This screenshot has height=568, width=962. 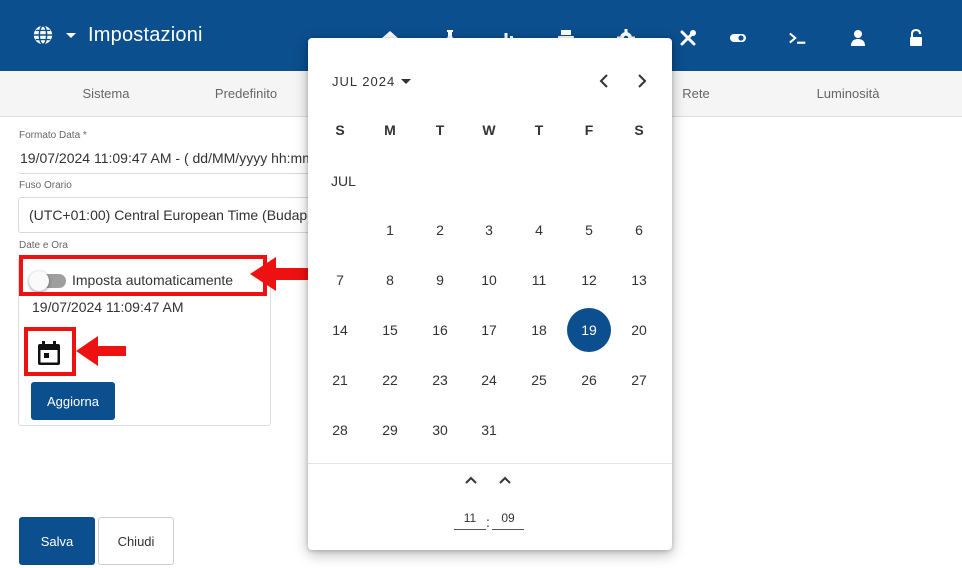 I want to click on chevron-left-icon, so click(x=603, y=81).